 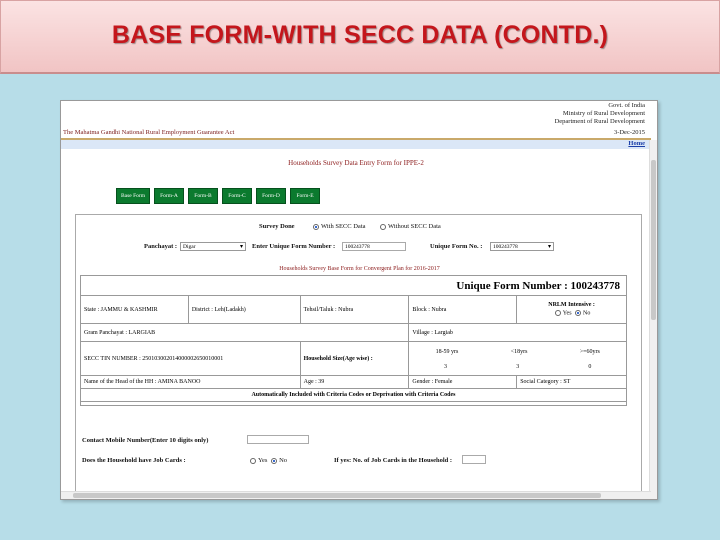 I want to click on household-size-label-cell: Household Size(Age wise) :, so click(x=354, y=358).